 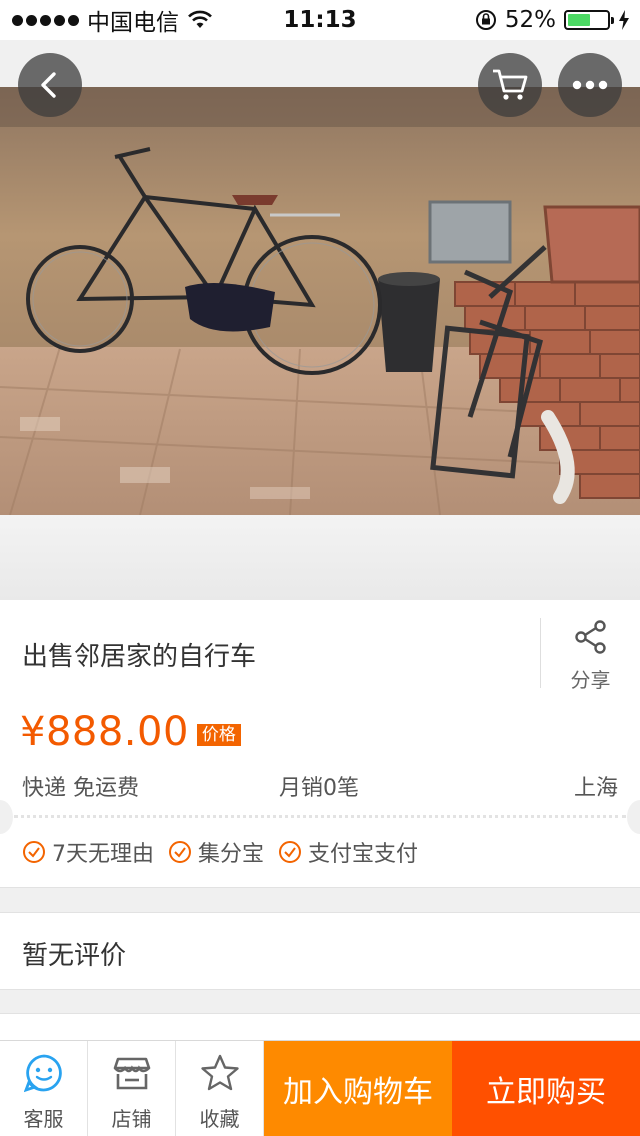 What do you see at coordinates (319, 788) in the screenshot?
I see `monthly-sales: 月销0笔` at bounding box center [319, 788].